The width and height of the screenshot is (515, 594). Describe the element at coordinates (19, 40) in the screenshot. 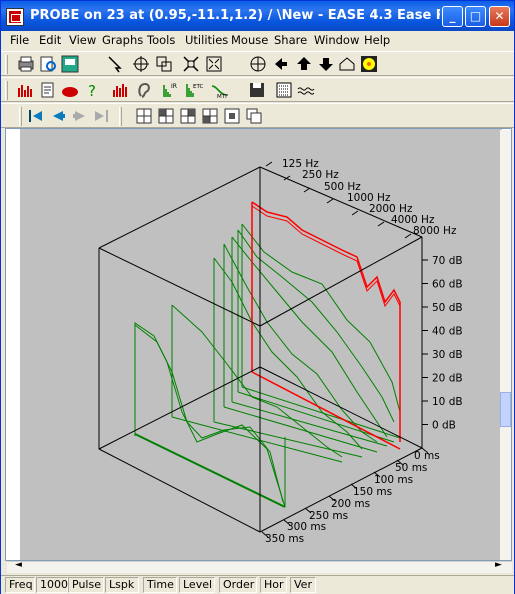

I see `menu-file: File` at that location.